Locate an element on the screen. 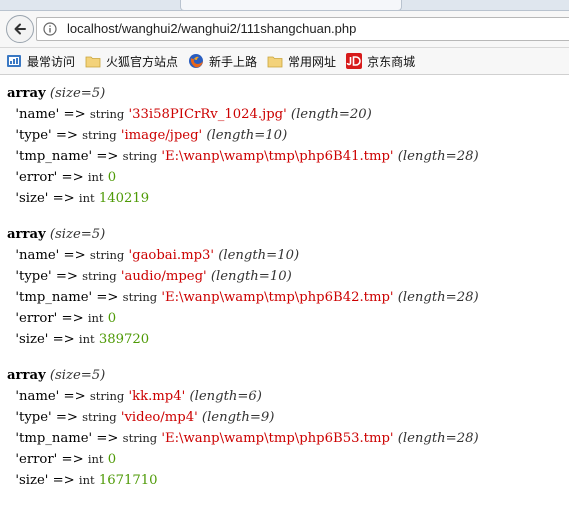 The width and height of the screenshot is (569, 516). entry-value: '33i58PICrRv_1024.jpg' is located at coordinates (207, 114).